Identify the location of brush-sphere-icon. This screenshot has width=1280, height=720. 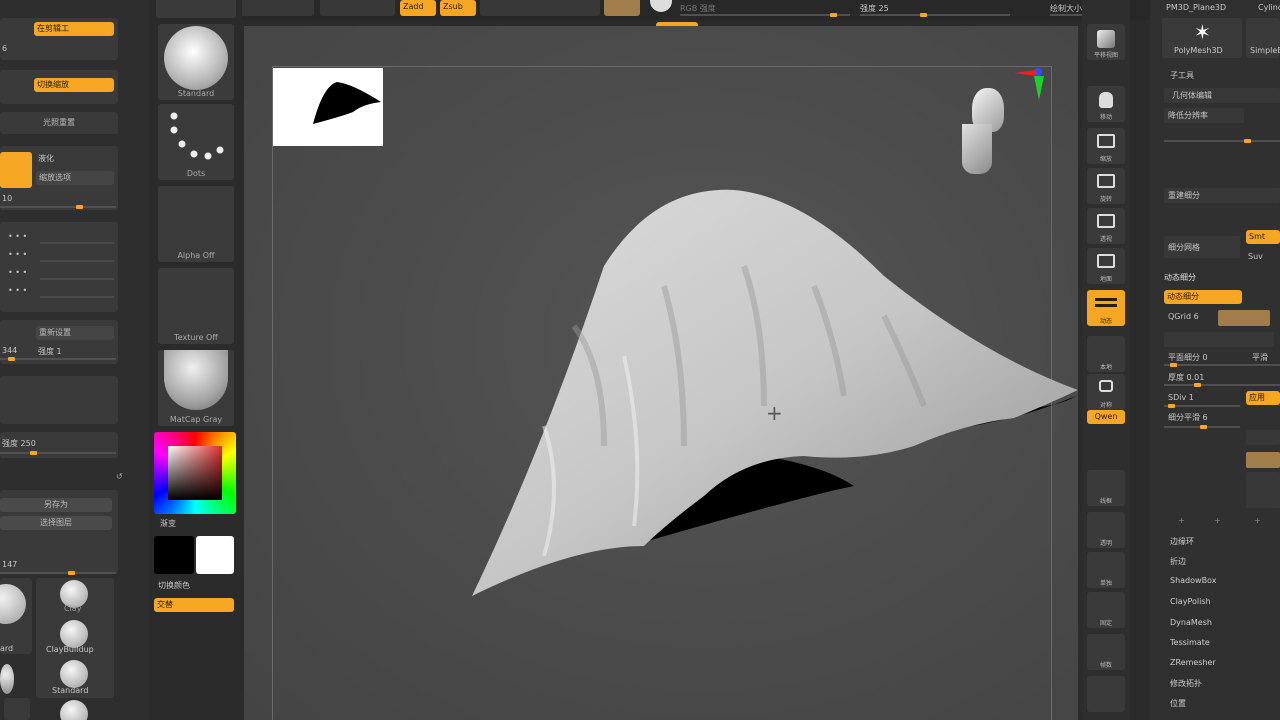
(7, 679).